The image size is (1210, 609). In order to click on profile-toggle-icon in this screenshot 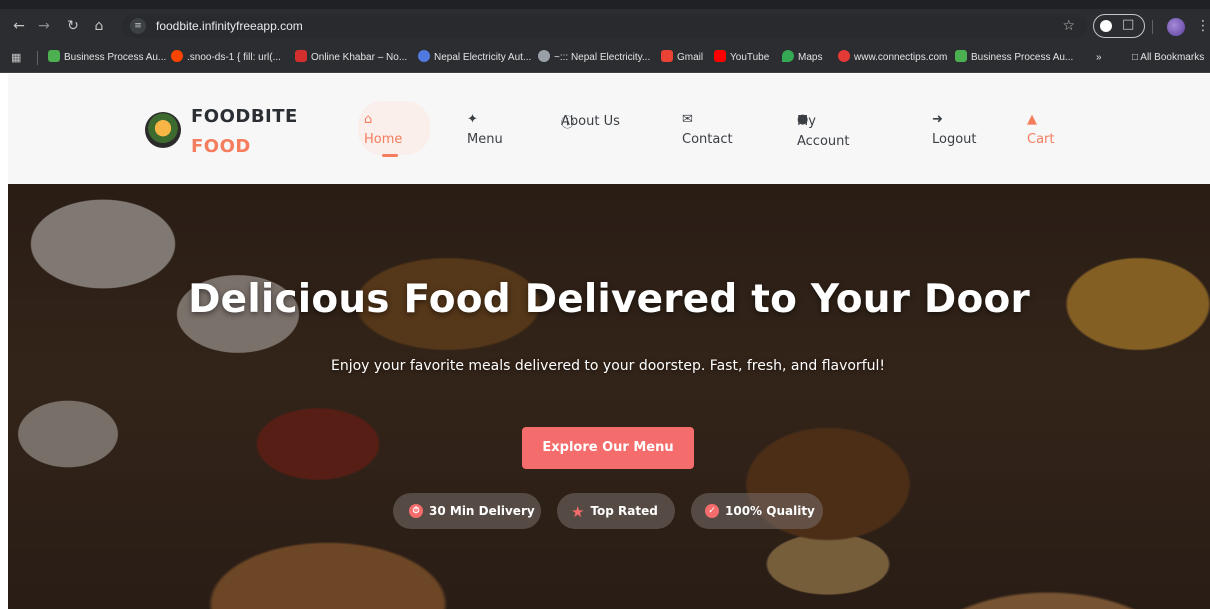, I will do `click(1106, 26)`.